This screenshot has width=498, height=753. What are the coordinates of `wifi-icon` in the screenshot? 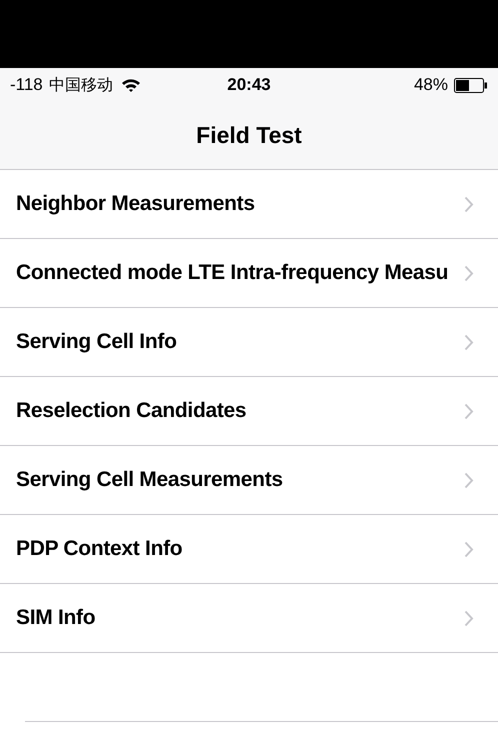 It's located at (130, 85).